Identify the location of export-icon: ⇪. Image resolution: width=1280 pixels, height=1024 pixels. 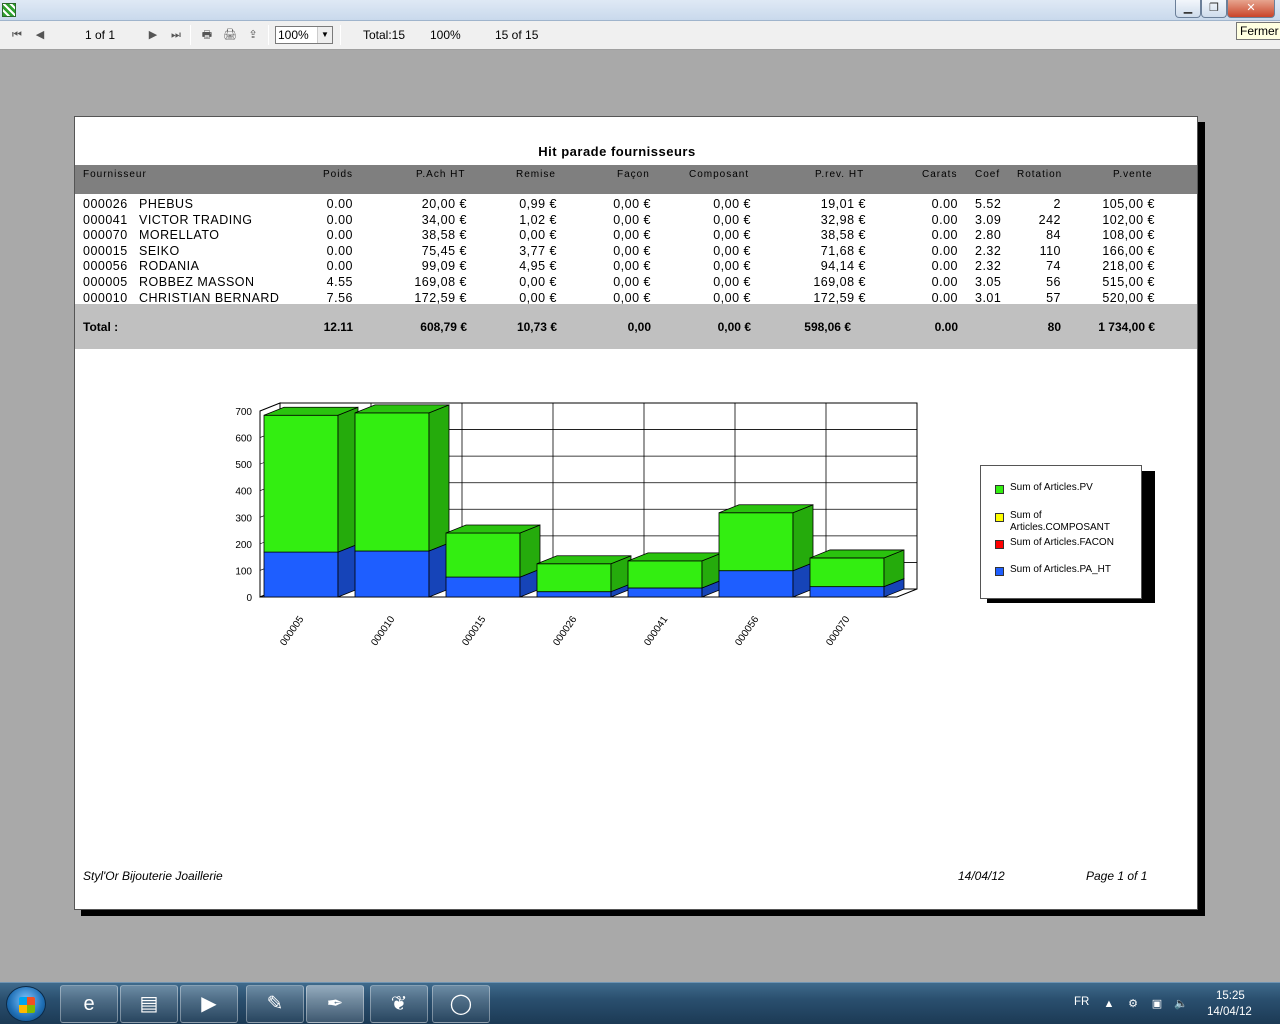
(253, 35).